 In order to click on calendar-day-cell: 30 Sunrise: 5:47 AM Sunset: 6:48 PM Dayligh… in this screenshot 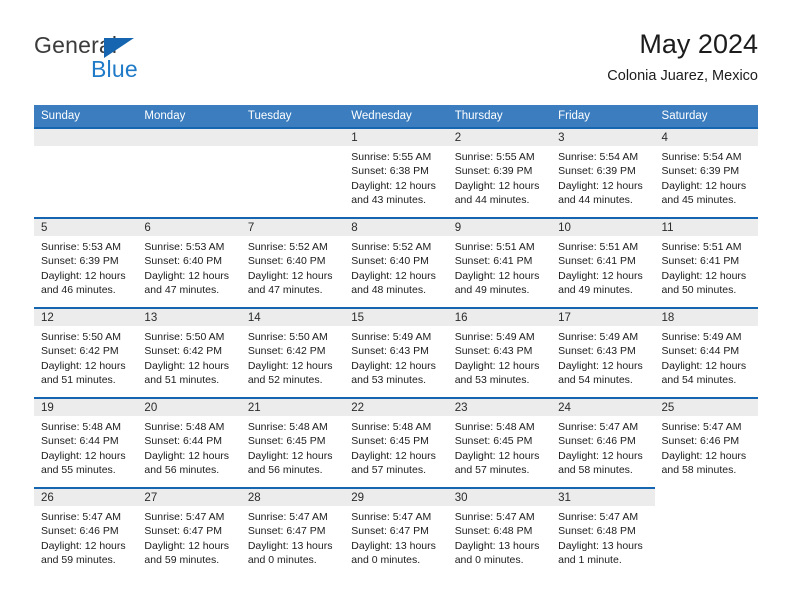, I will do `click(499, 532)`.